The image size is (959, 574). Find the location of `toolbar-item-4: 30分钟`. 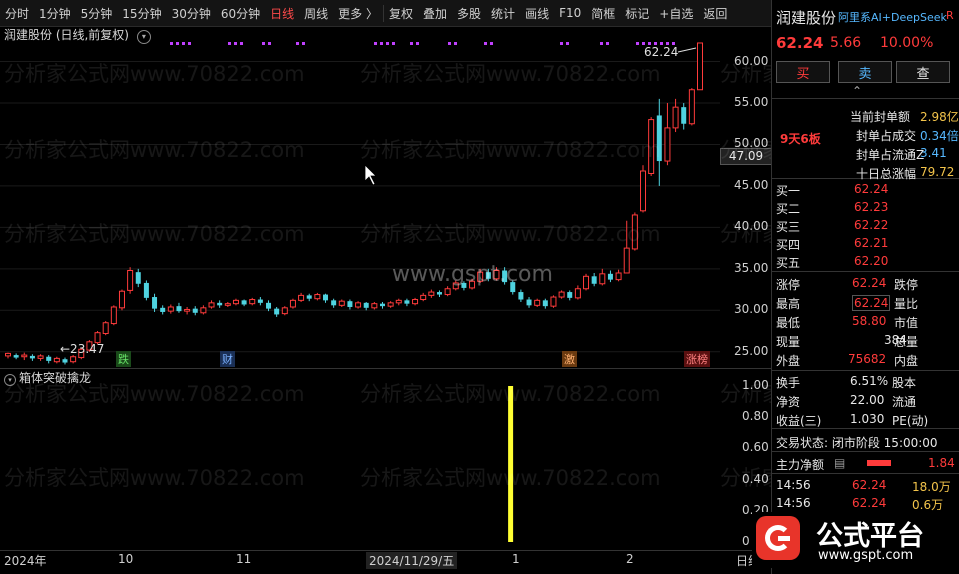

toolbar-item-4: 30分钟 is located at coordinates (191, 13).